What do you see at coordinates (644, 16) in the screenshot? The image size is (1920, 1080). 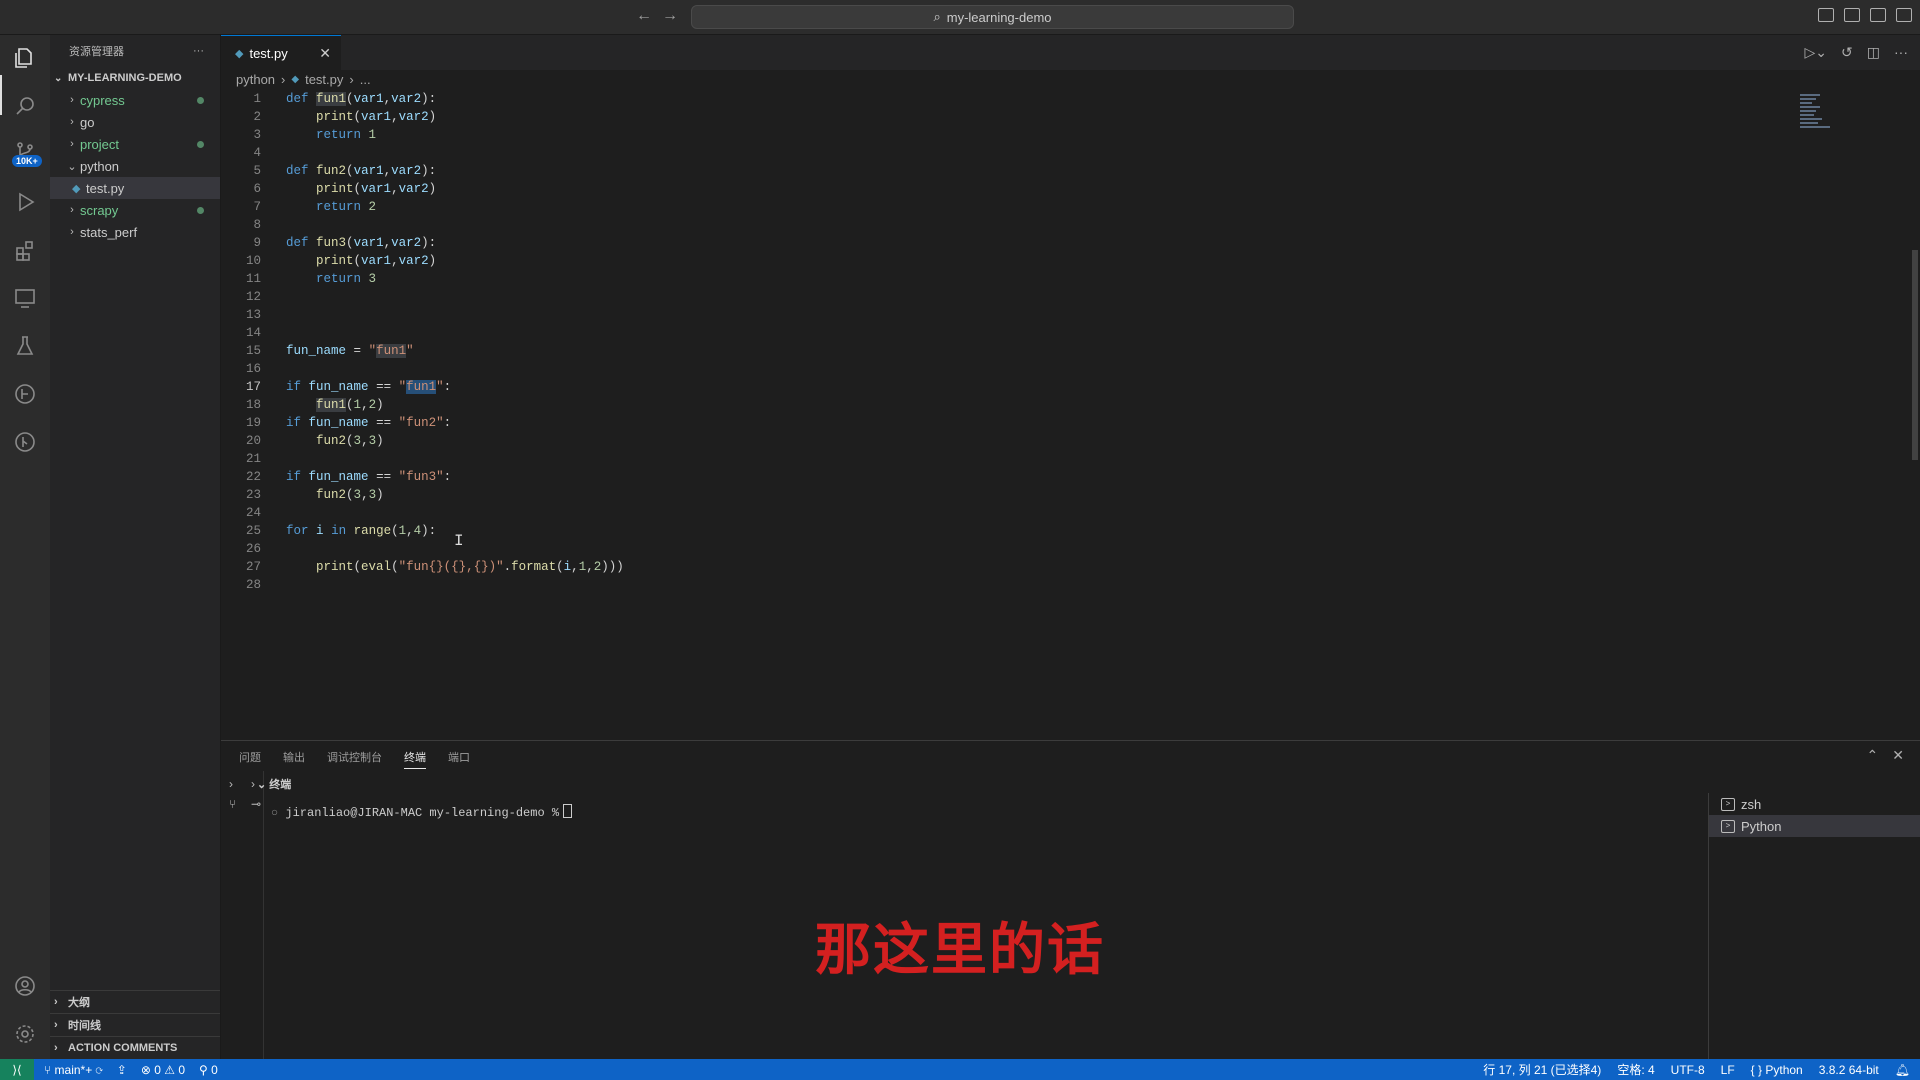 I see `back-arrow-icon: ←` at bounding box center [644, 16].